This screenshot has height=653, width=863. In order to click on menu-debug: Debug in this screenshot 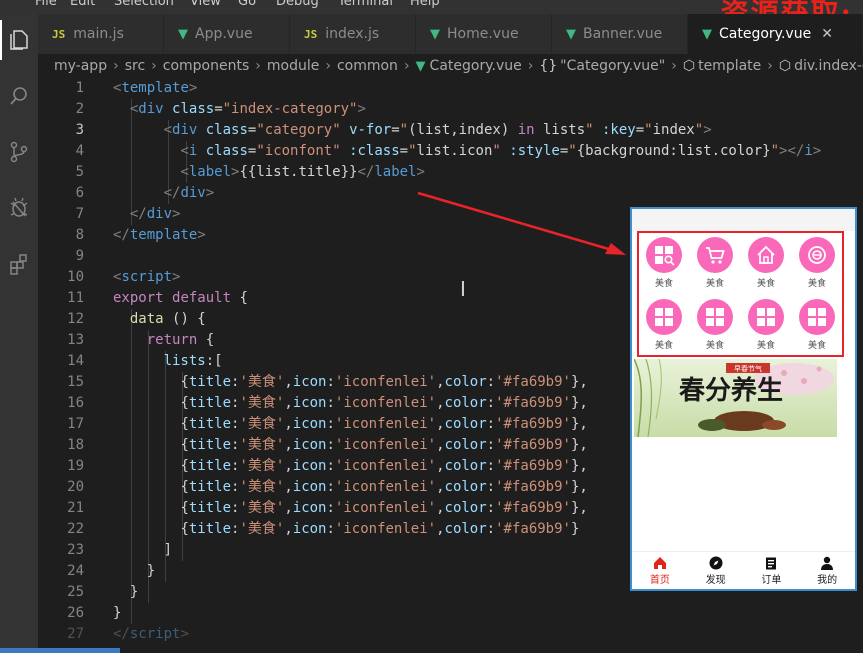, I will do `click(297, 4)`.